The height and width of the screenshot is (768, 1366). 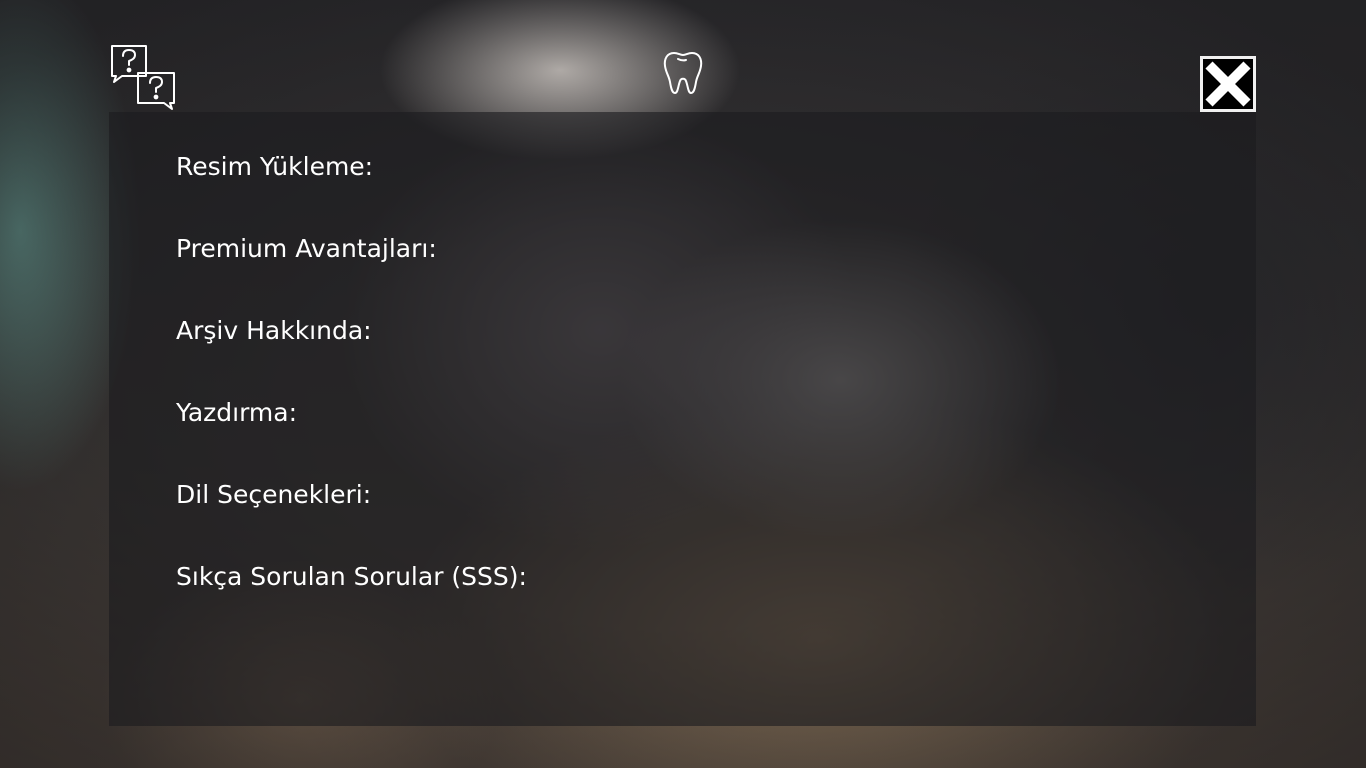 What do you see at coordinates (351, 167) in the screenshot?
I see `faq-item-image-upload: Resim Yükleme:` at bounding box center [351, 167].